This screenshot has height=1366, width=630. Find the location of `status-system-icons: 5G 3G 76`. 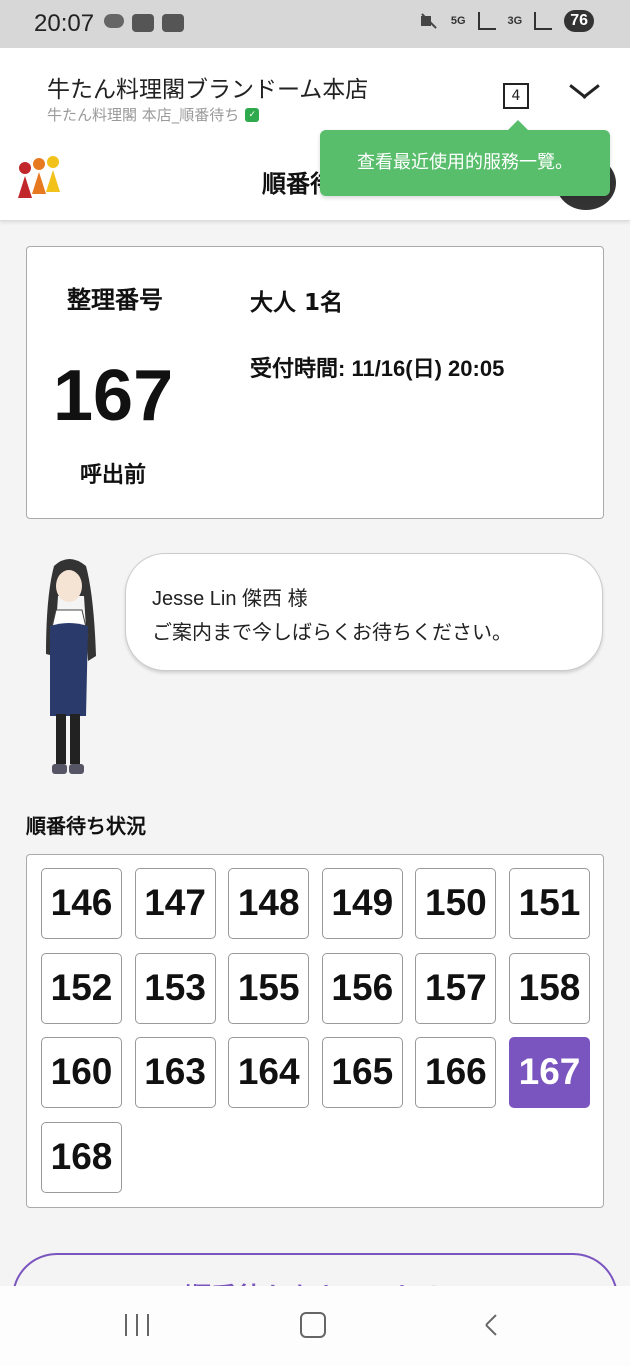

status-system-icons: 5G 3G 76 is located at coordinates (506, 21).